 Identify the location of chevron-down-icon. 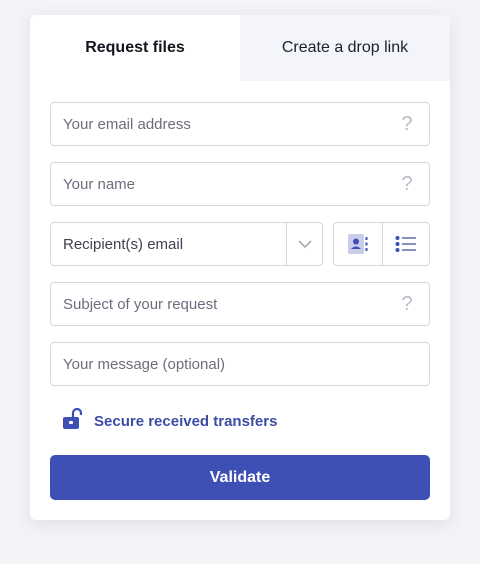
(304, 244).